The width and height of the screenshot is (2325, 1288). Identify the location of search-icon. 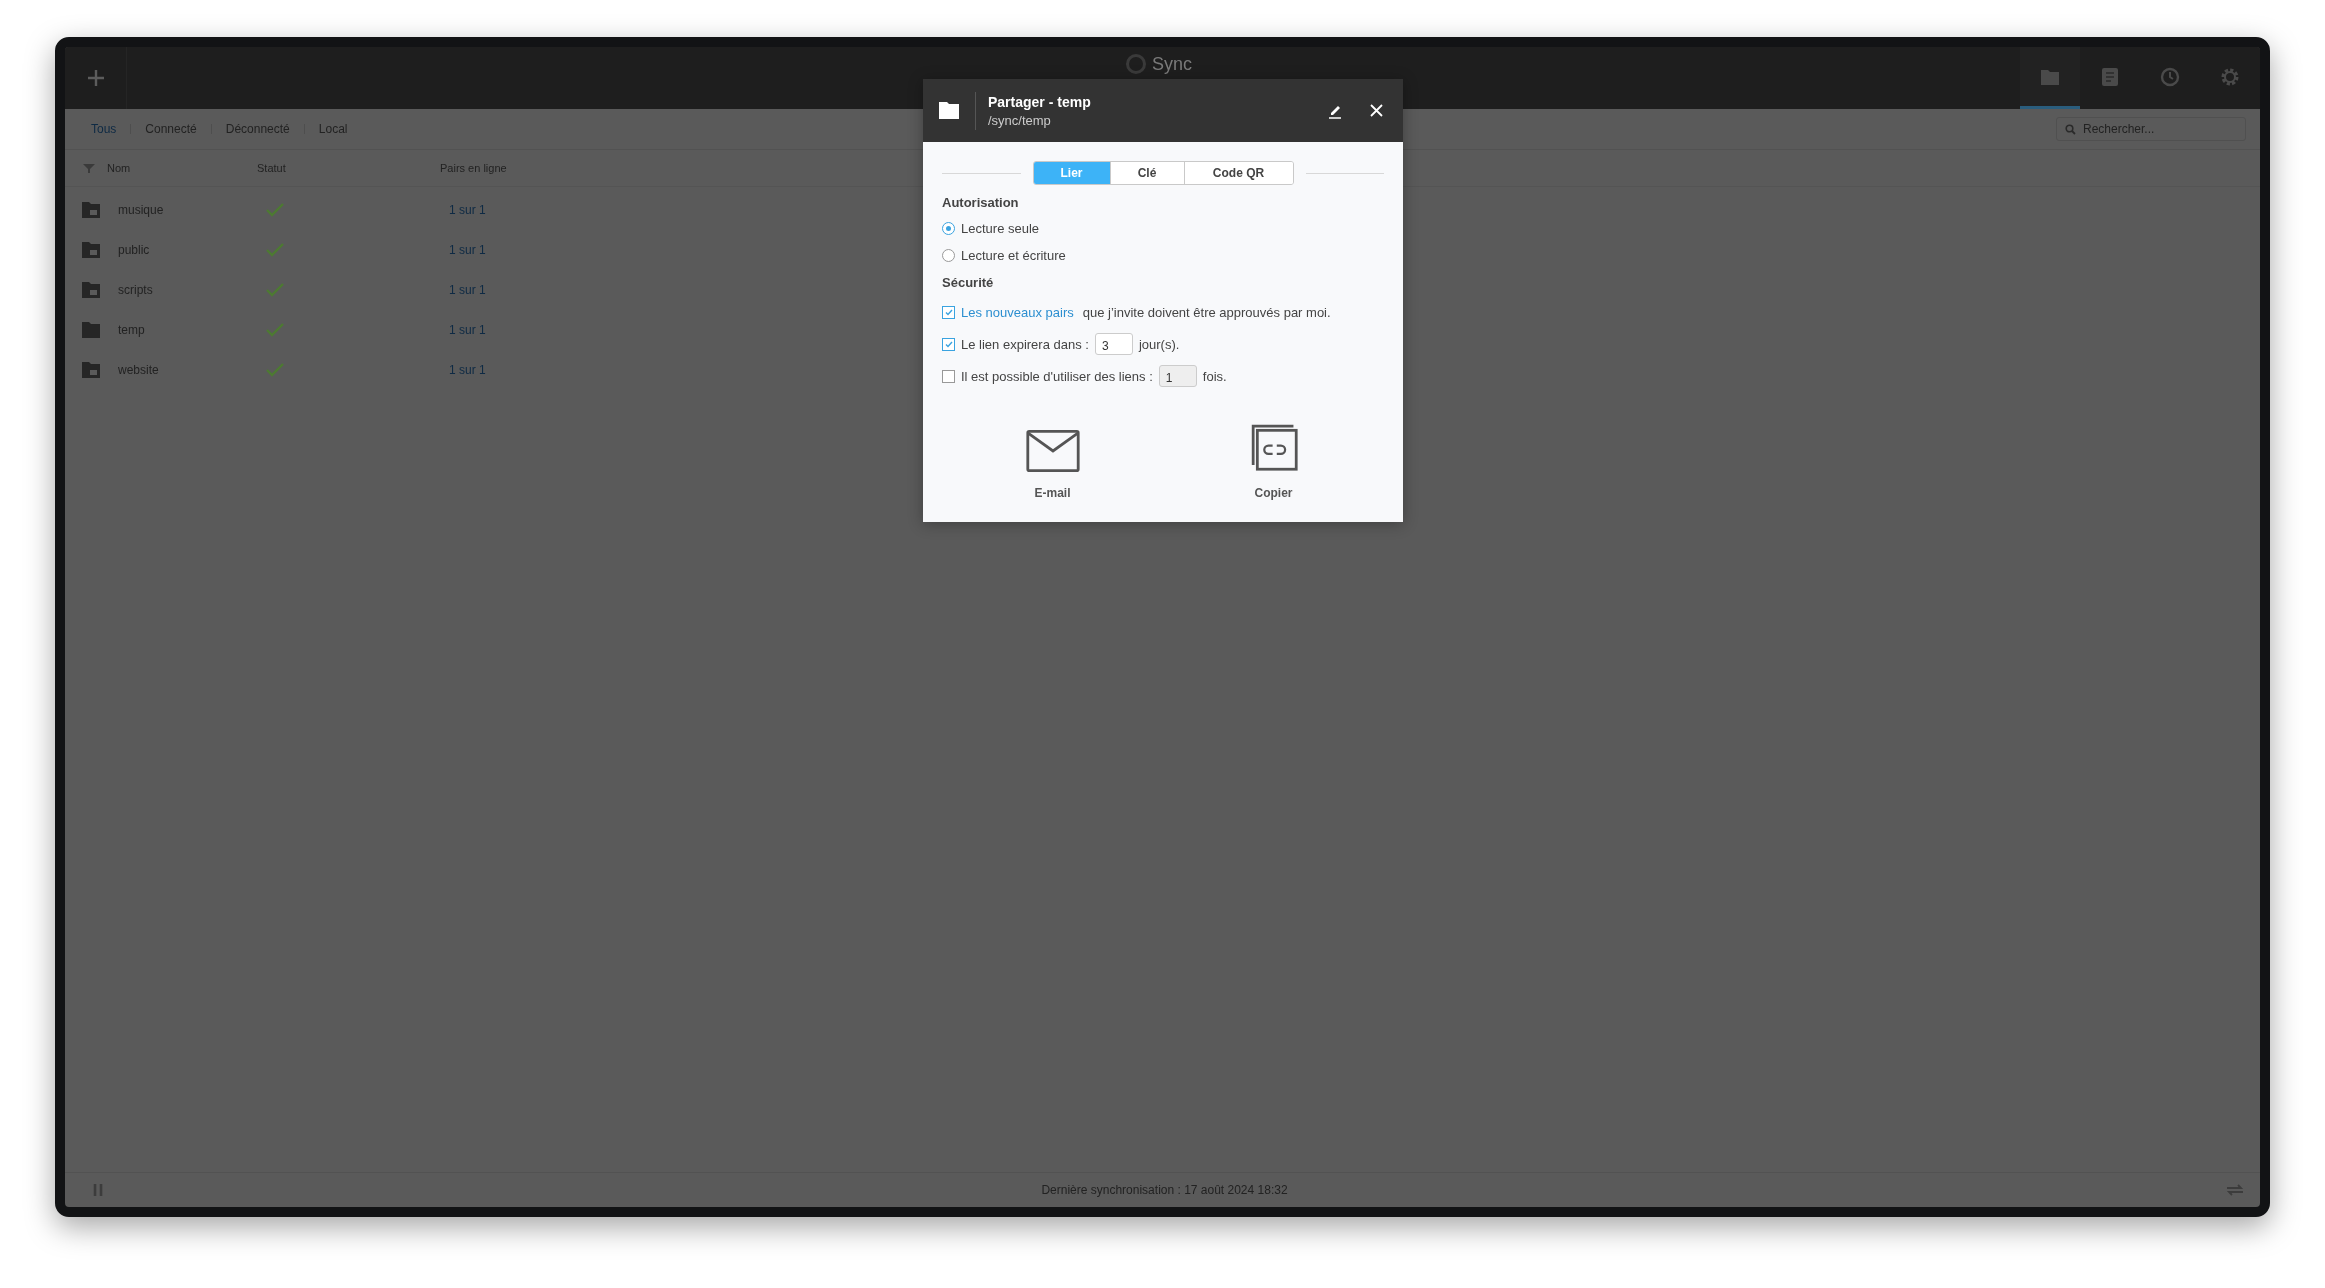
(2070, 129).